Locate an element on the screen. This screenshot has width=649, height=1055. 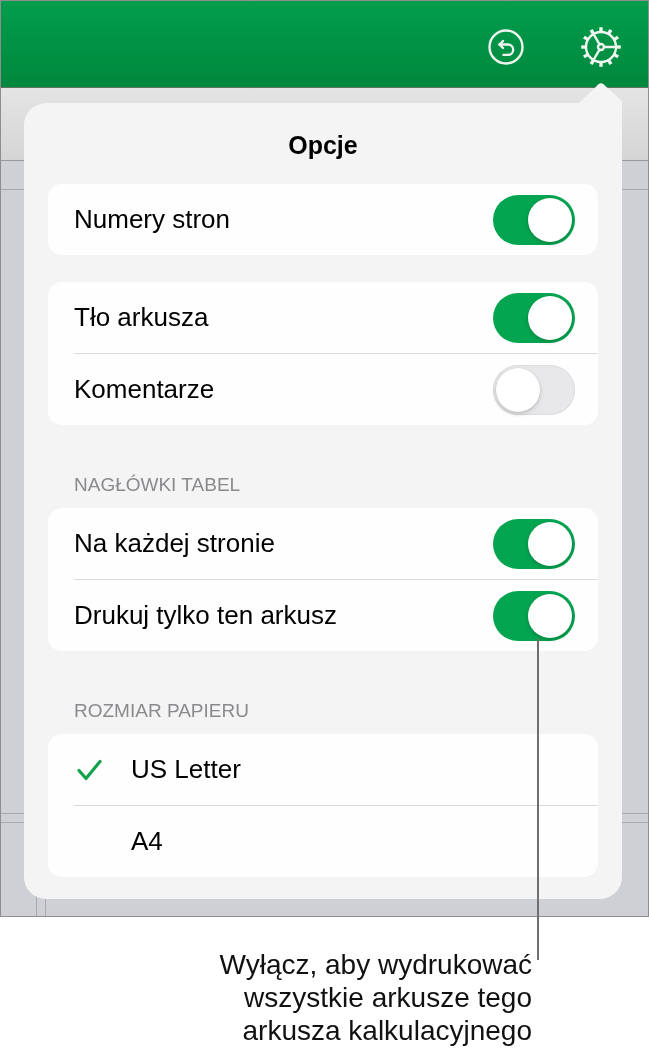
popover-title: Opcje is located at coordinates (323, 145).